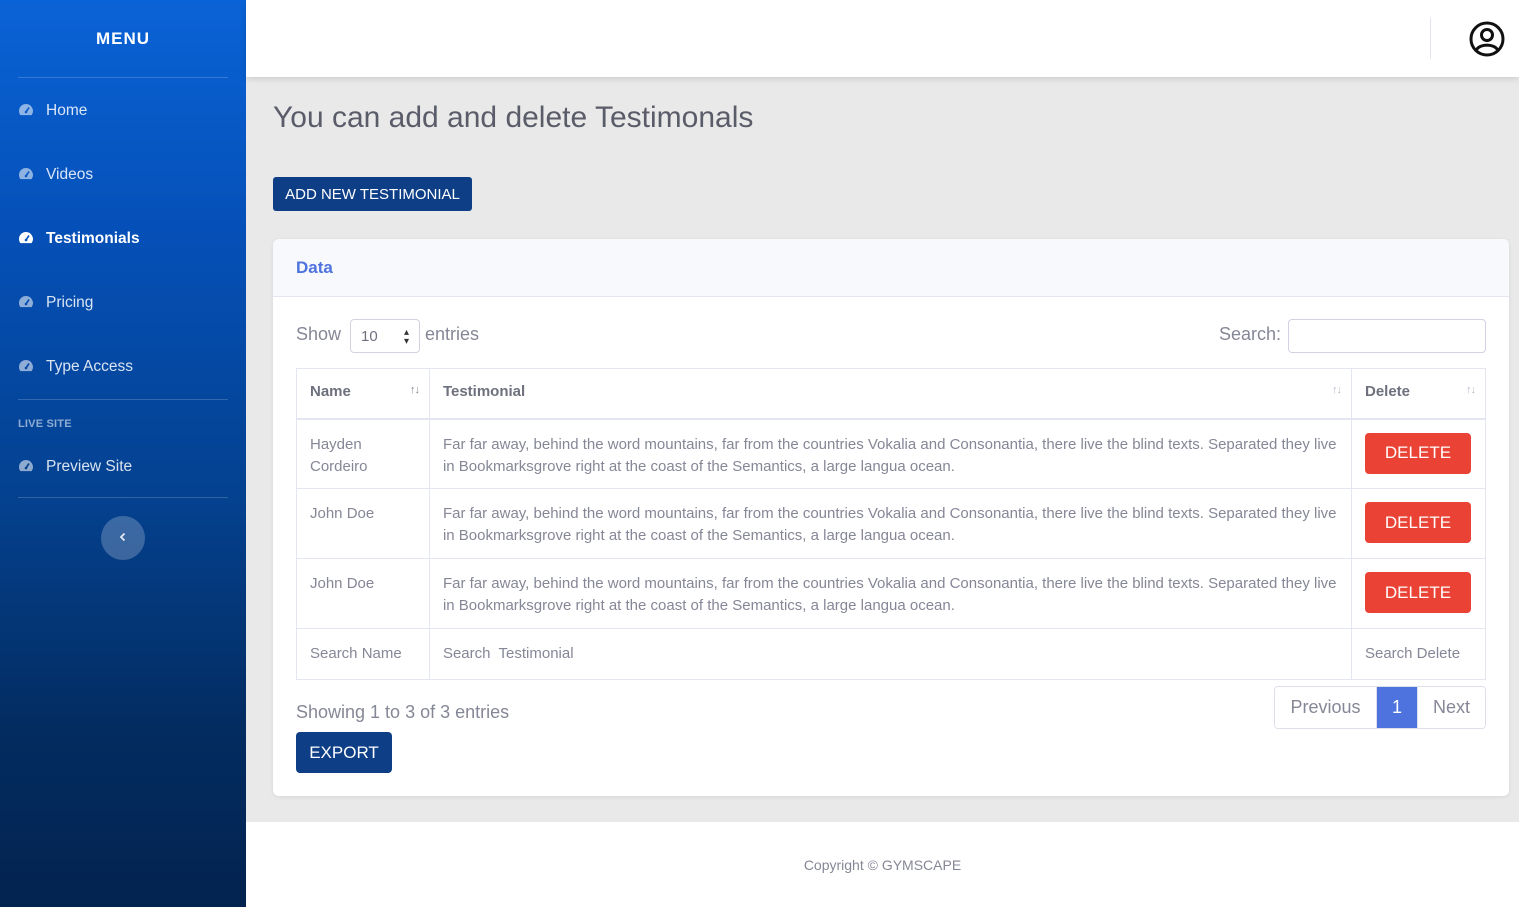  I want to click on user-circle-icon, so click(1487, 39).